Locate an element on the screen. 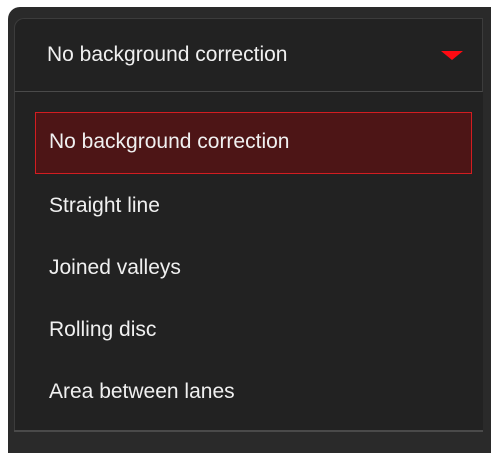  option-straight-line: Straight line is located at coordinates (253, 207).